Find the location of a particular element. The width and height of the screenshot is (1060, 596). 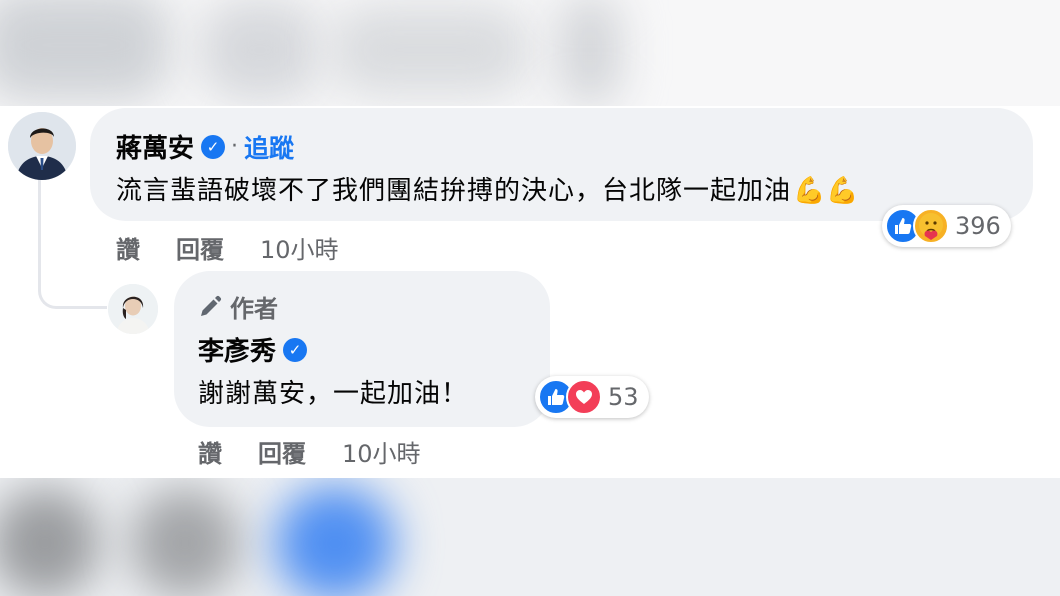

follow-link: 追蹤 is located at coordinates (269, 147).